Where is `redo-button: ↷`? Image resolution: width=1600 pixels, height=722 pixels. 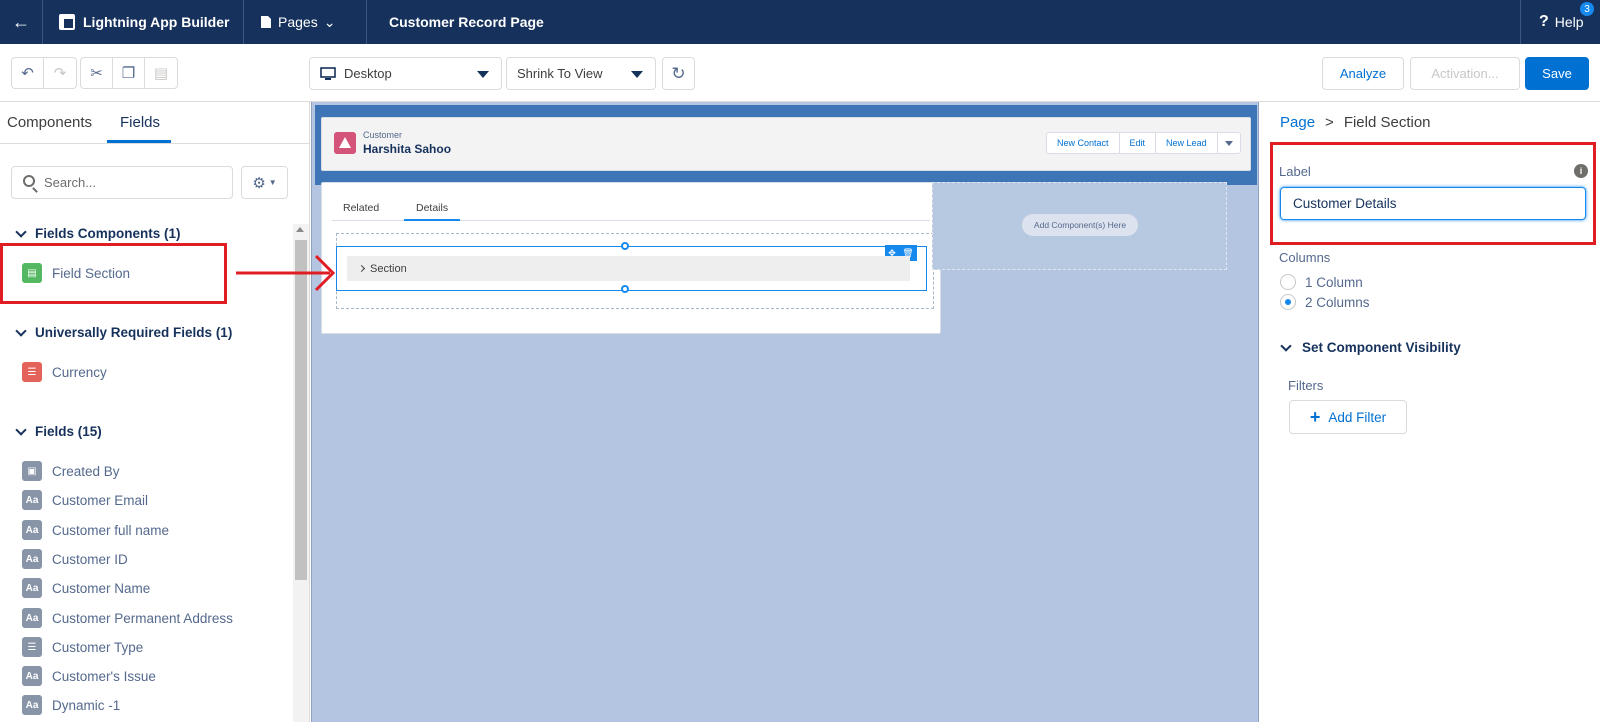
redo-button: ↷ is located at coordinates (60, 73).